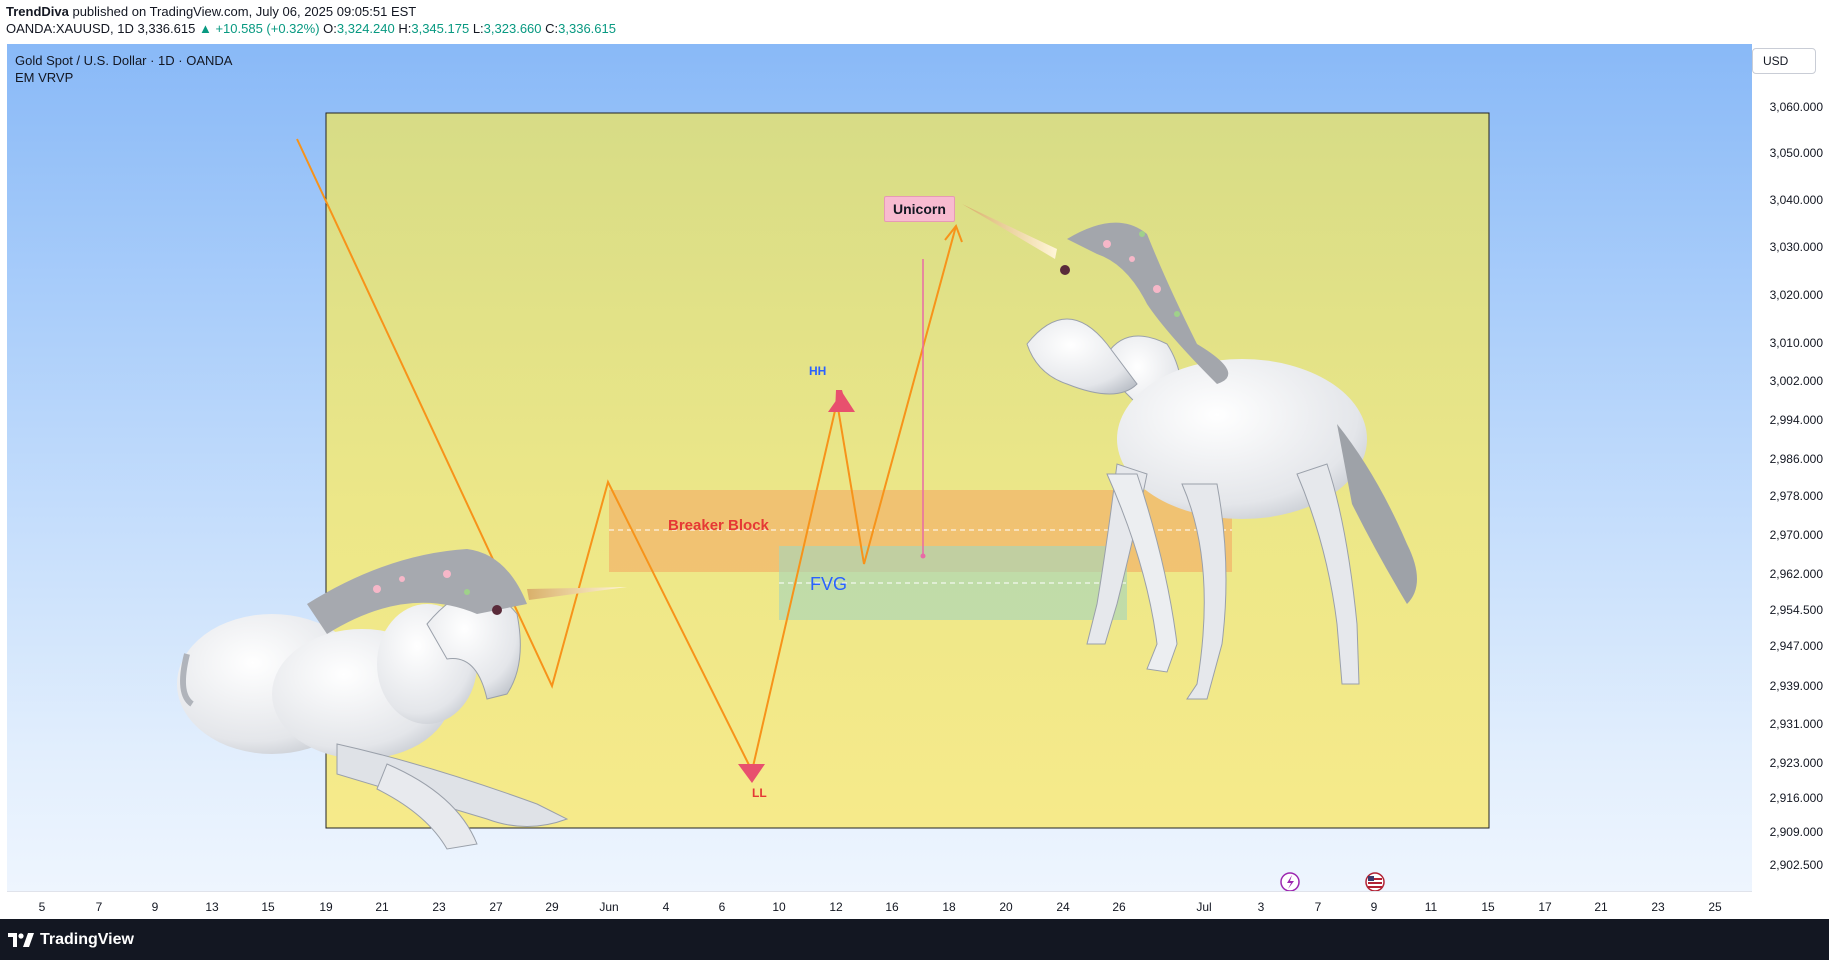  I want to click on author-name: TrendDiva, so click(37, 11).